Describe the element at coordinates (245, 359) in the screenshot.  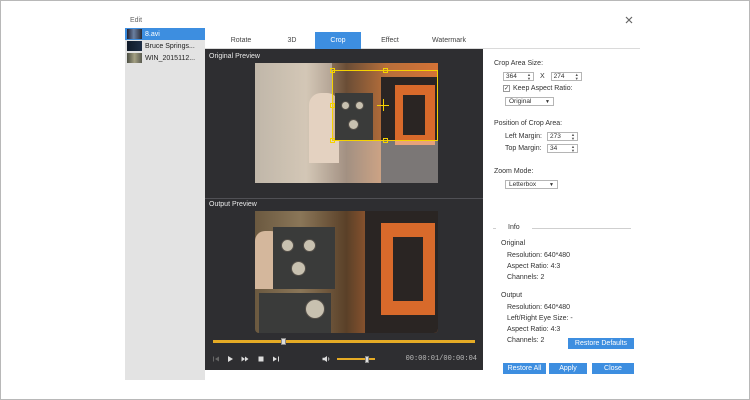
I see `fast-forward-icon` at that location.